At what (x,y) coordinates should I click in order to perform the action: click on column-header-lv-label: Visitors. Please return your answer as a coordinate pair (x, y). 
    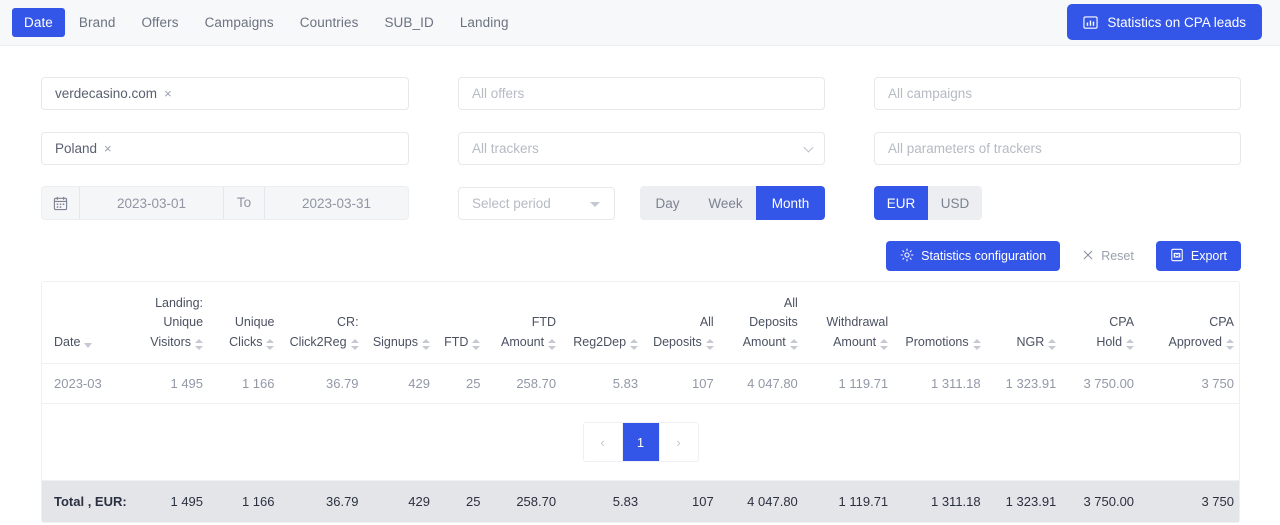
    Looking at the image, I should click on (171, 341).